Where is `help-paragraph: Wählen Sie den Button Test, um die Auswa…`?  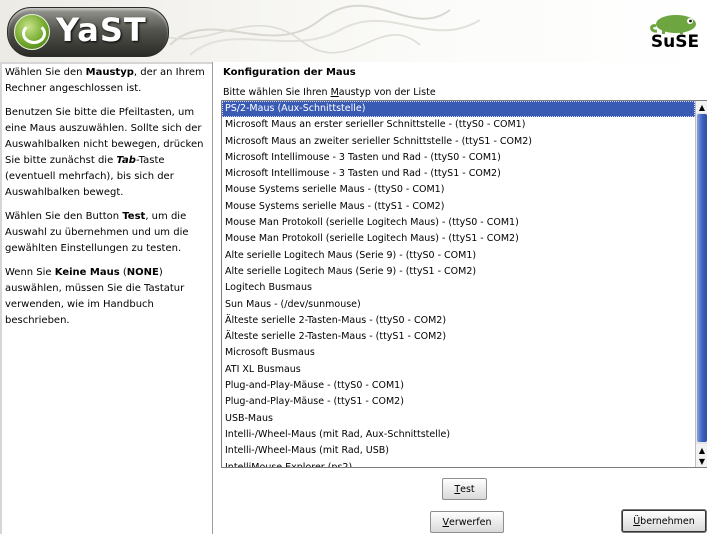
help-paragraph: Wählen Sie den Button Test, um die Auswa… is located at coordinates (106, 233).